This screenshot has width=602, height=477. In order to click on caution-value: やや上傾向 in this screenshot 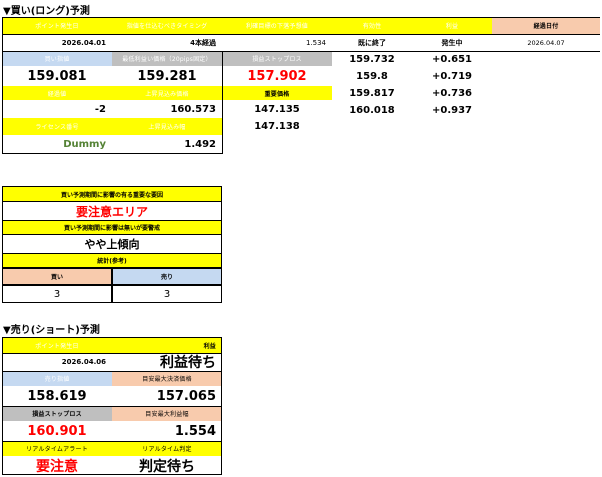, I will do `click(112, 244)`.